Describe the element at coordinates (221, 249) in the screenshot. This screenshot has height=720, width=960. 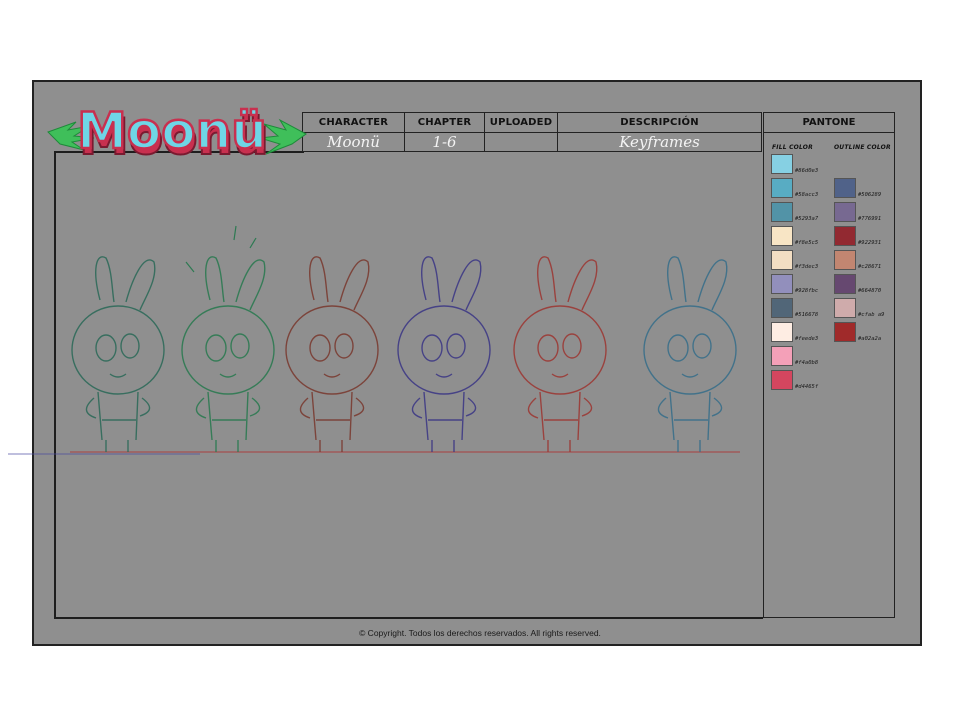
I see `surprise-lines` at that location.